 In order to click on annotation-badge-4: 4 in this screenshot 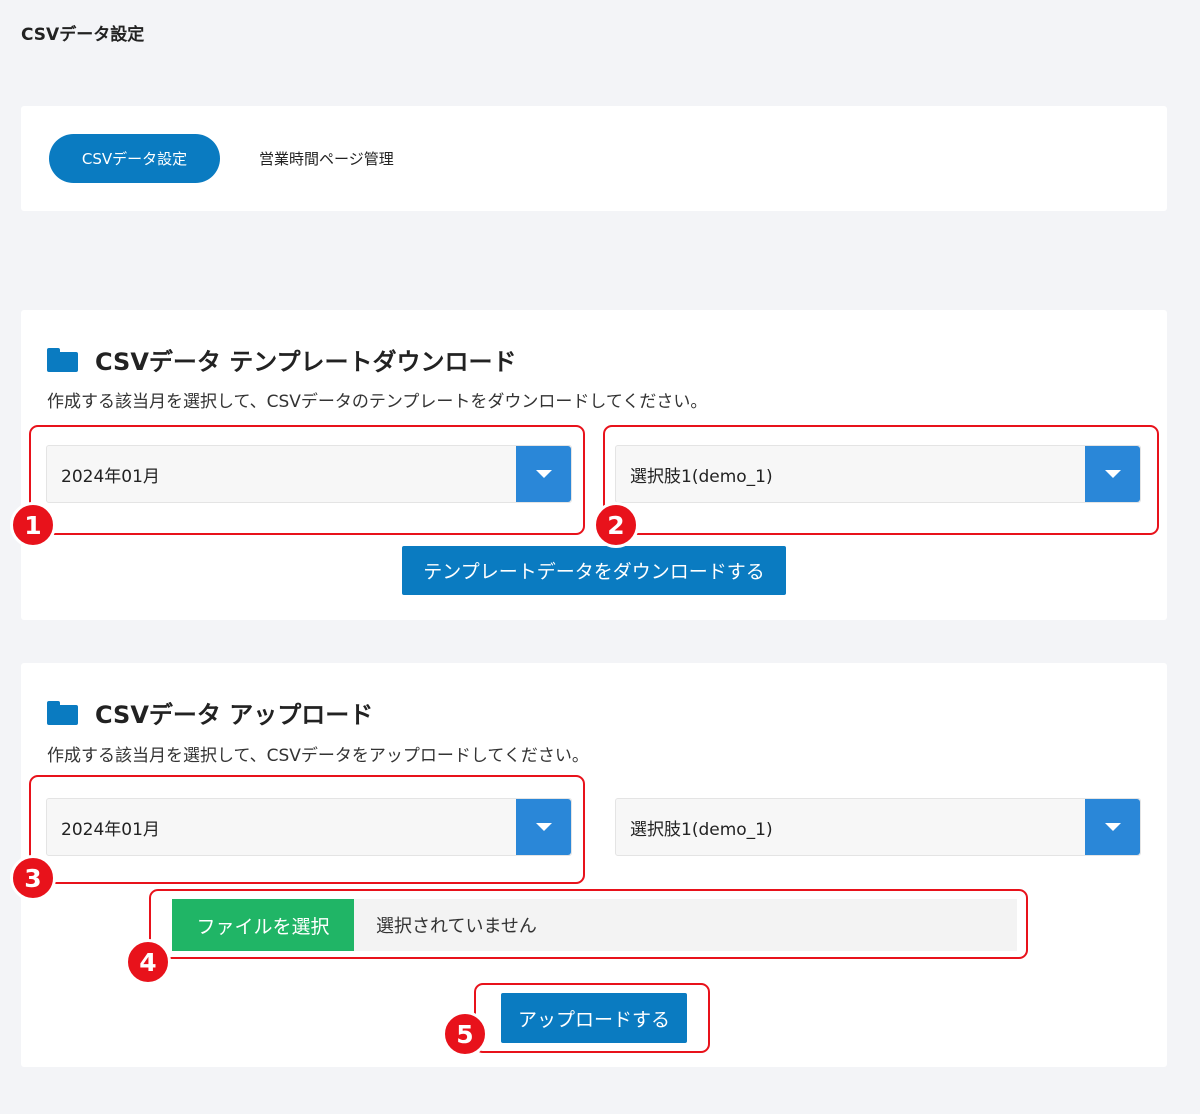, I will do `click(148, 962)`.